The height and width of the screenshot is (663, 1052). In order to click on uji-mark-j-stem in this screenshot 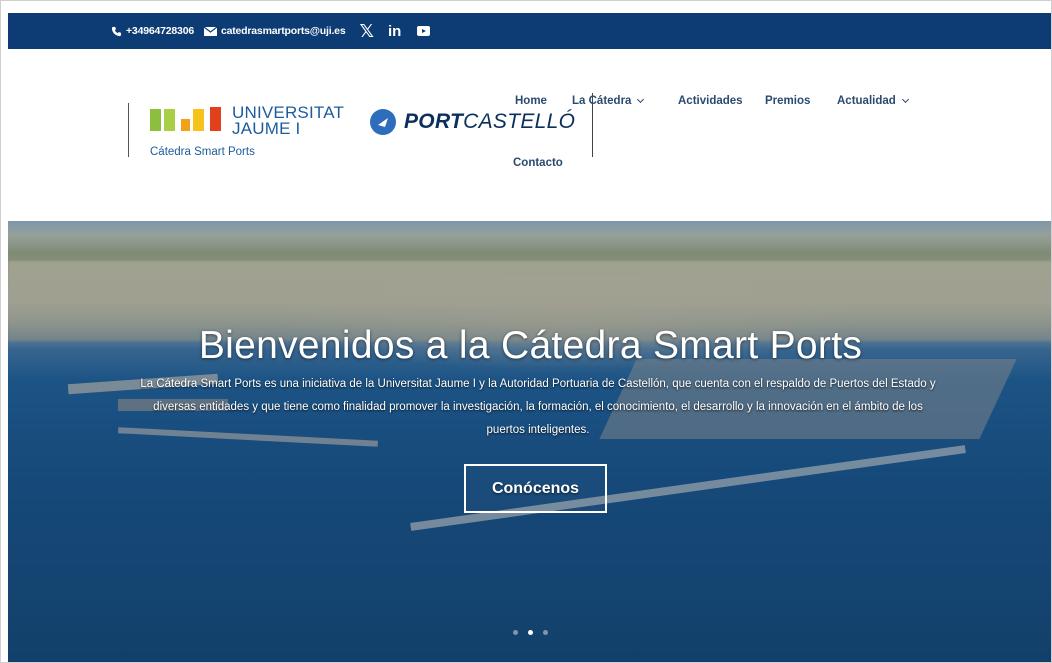, I will do `click(198, 120)`.